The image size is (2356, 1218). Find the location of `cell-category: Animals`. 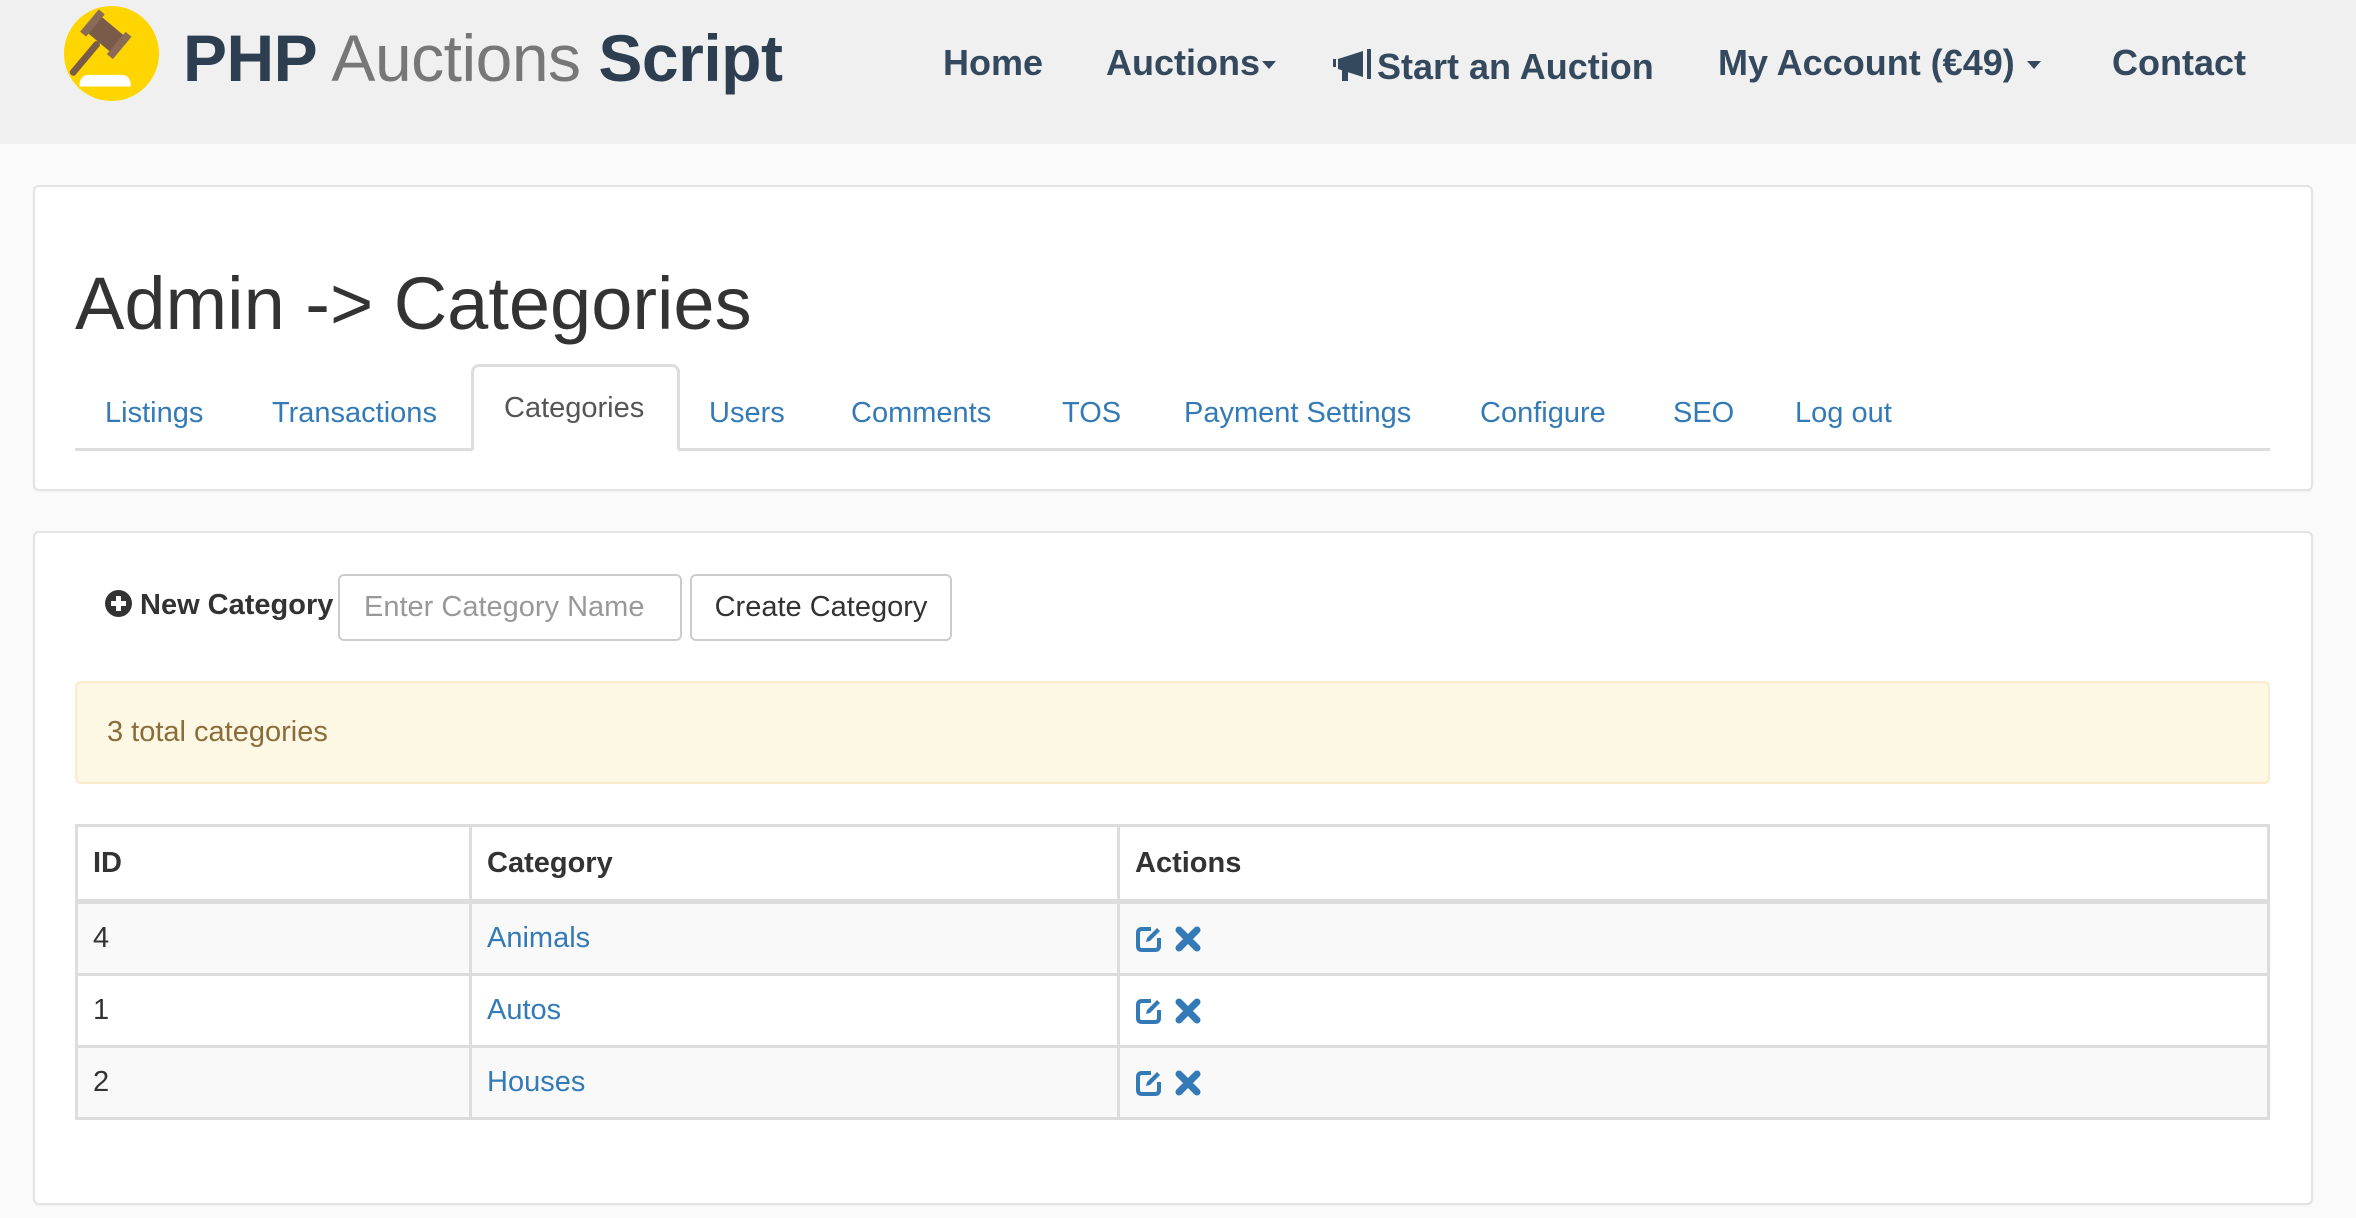

cell-category: Animals is located at coordinates (794, 938).